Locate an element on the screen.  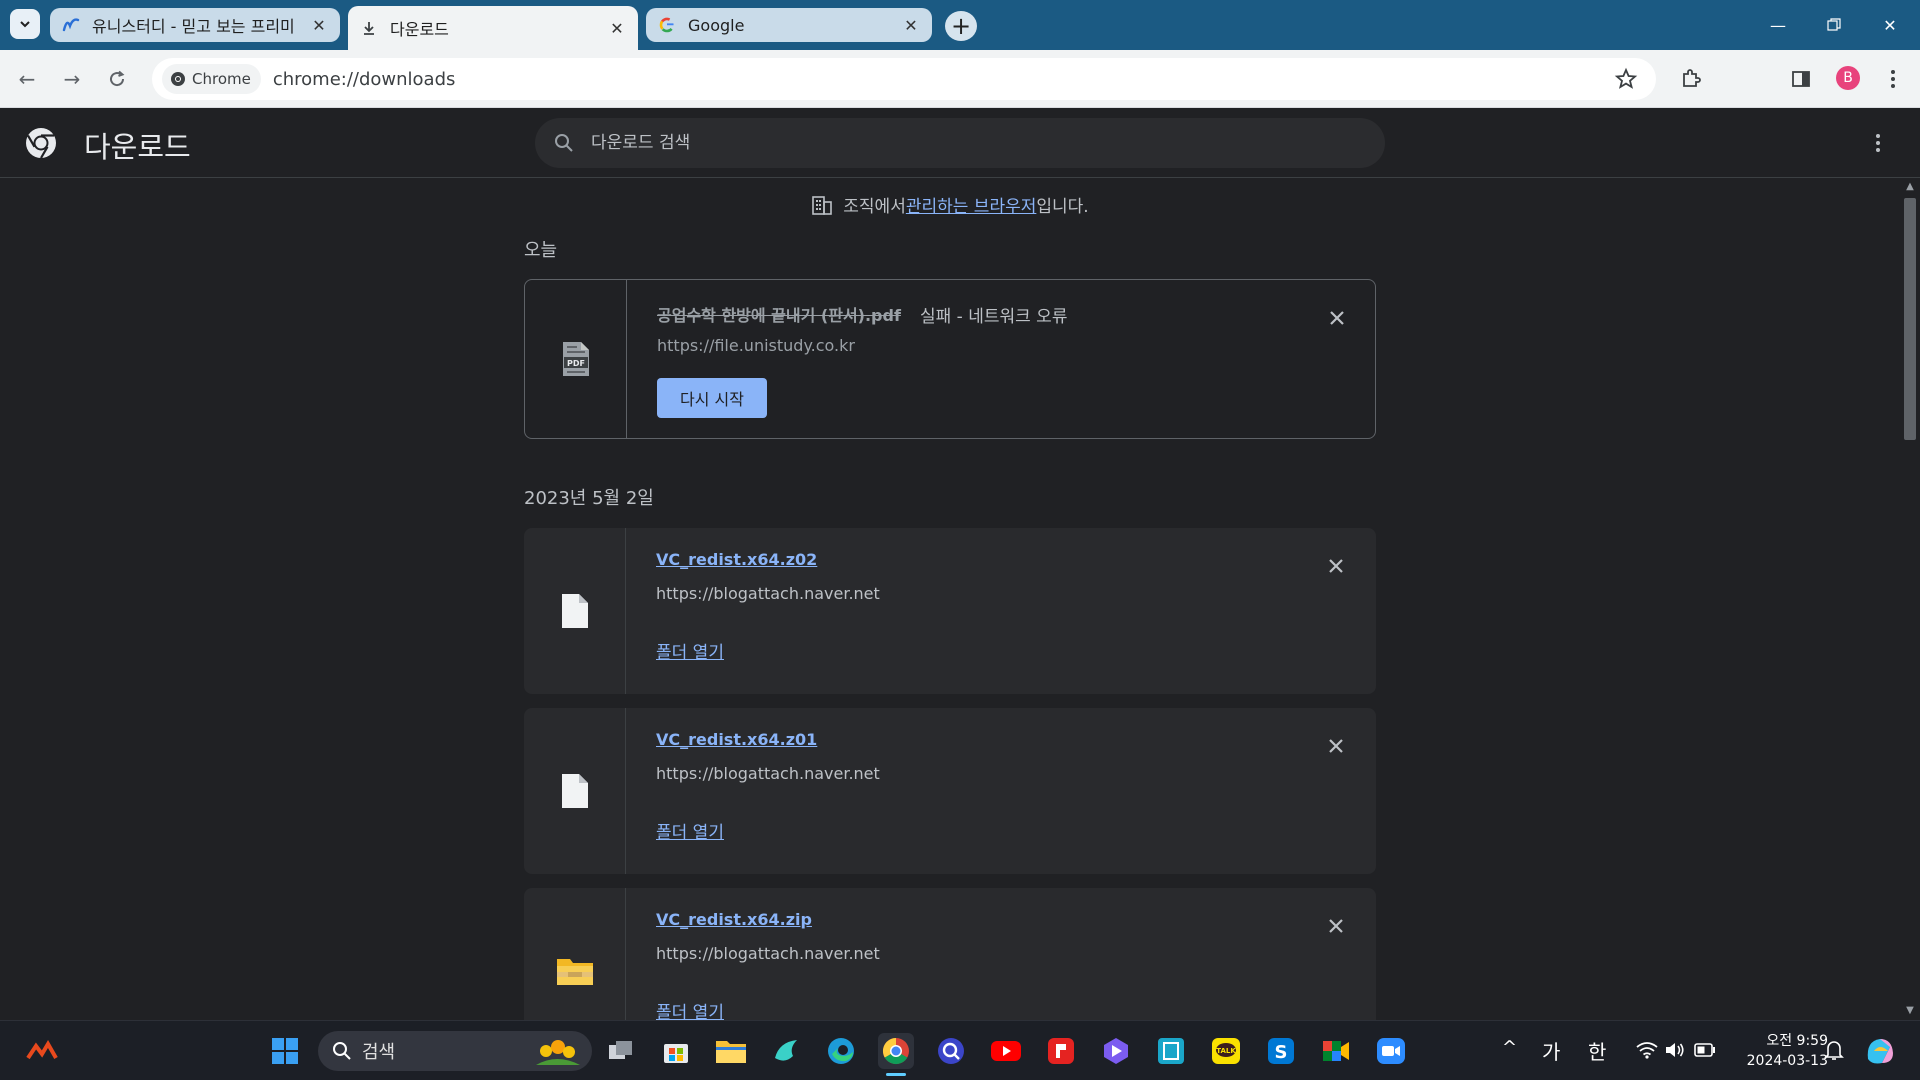
svg-text: TALK is located at coordinates (1226, 1051).